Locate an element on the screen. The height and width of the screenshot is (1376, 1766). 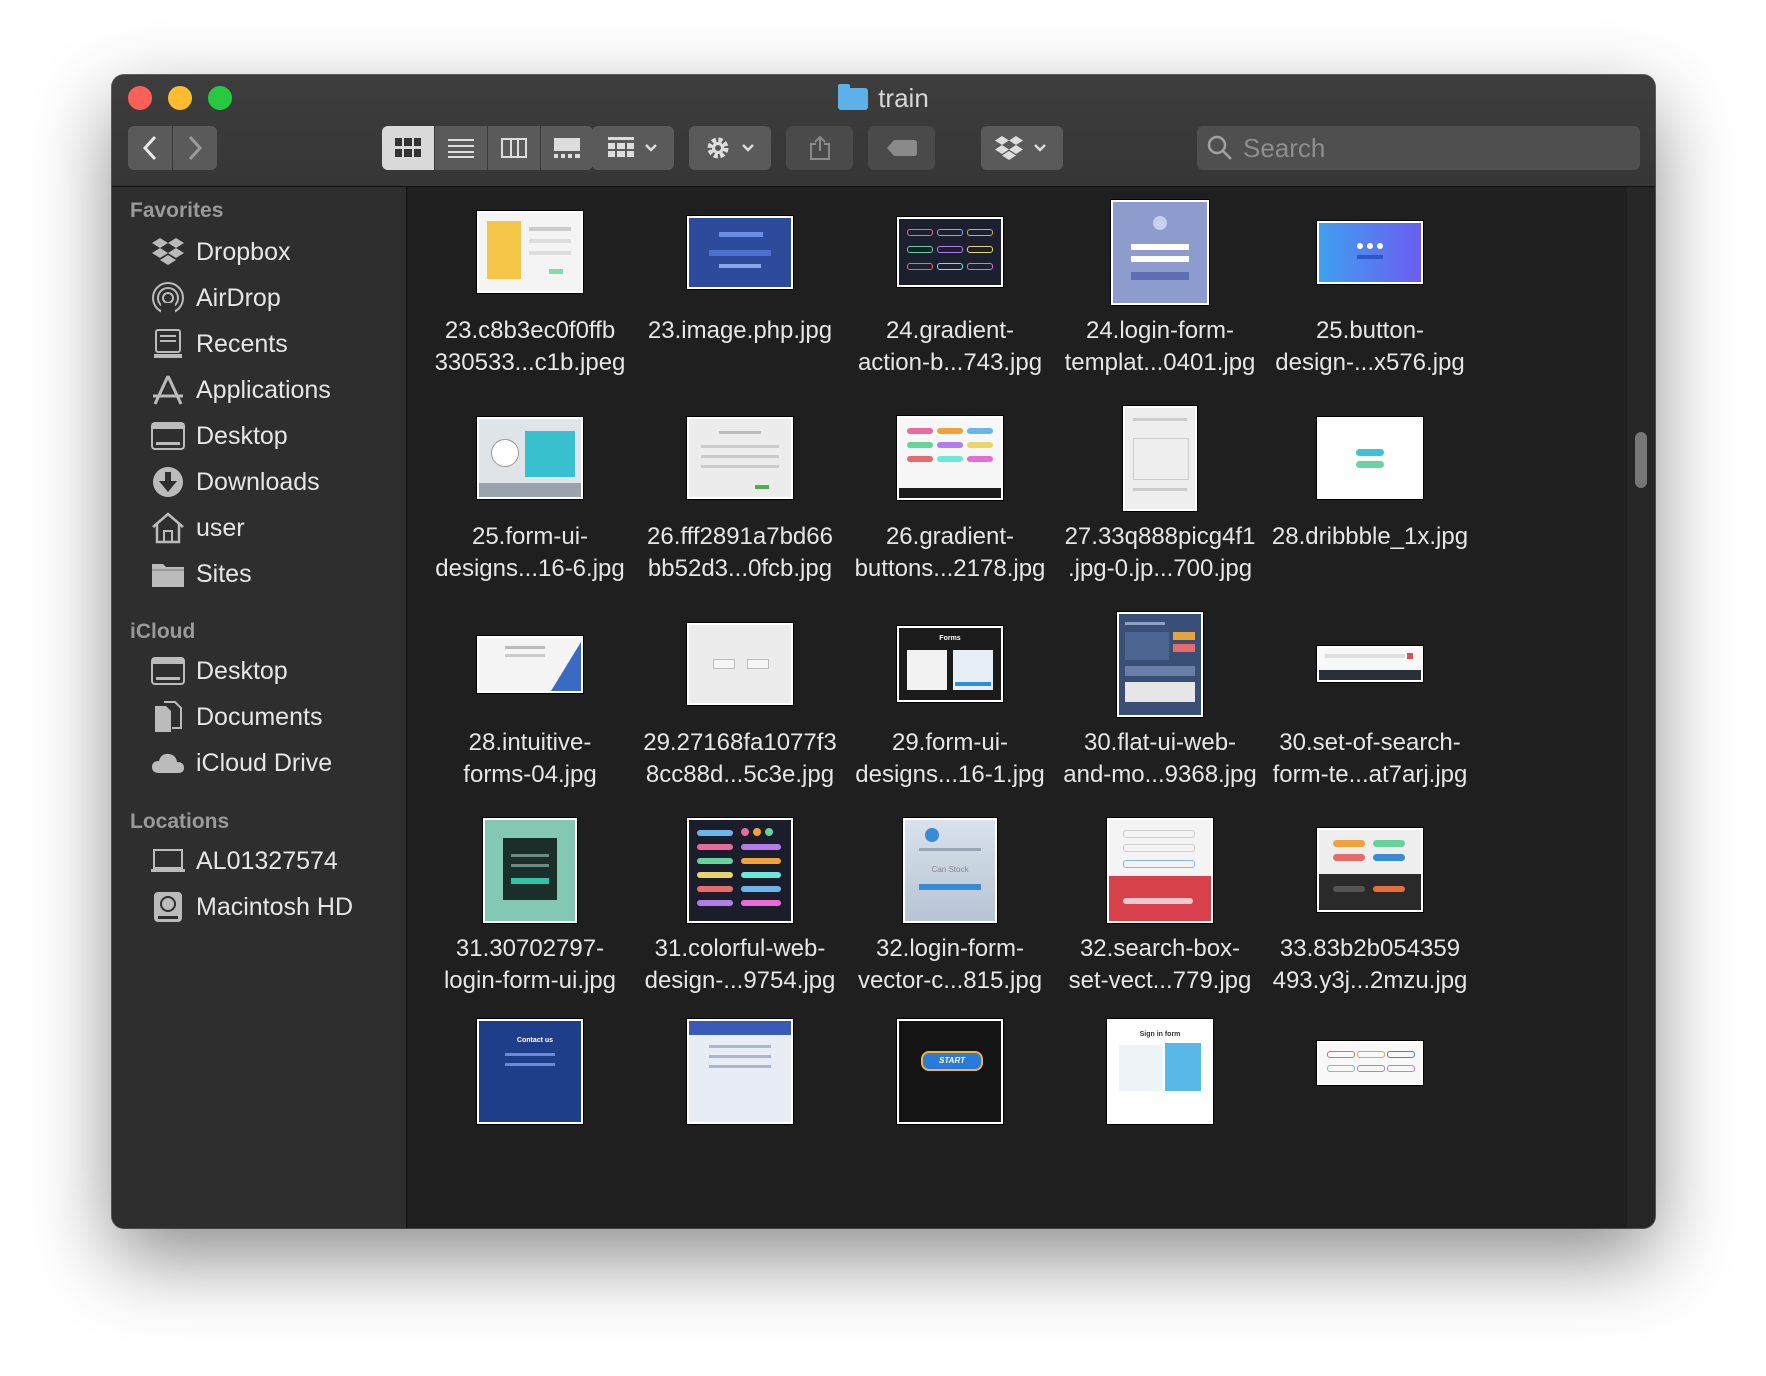
sidebar-item-label: Sites is located at coordinates (224, 573).